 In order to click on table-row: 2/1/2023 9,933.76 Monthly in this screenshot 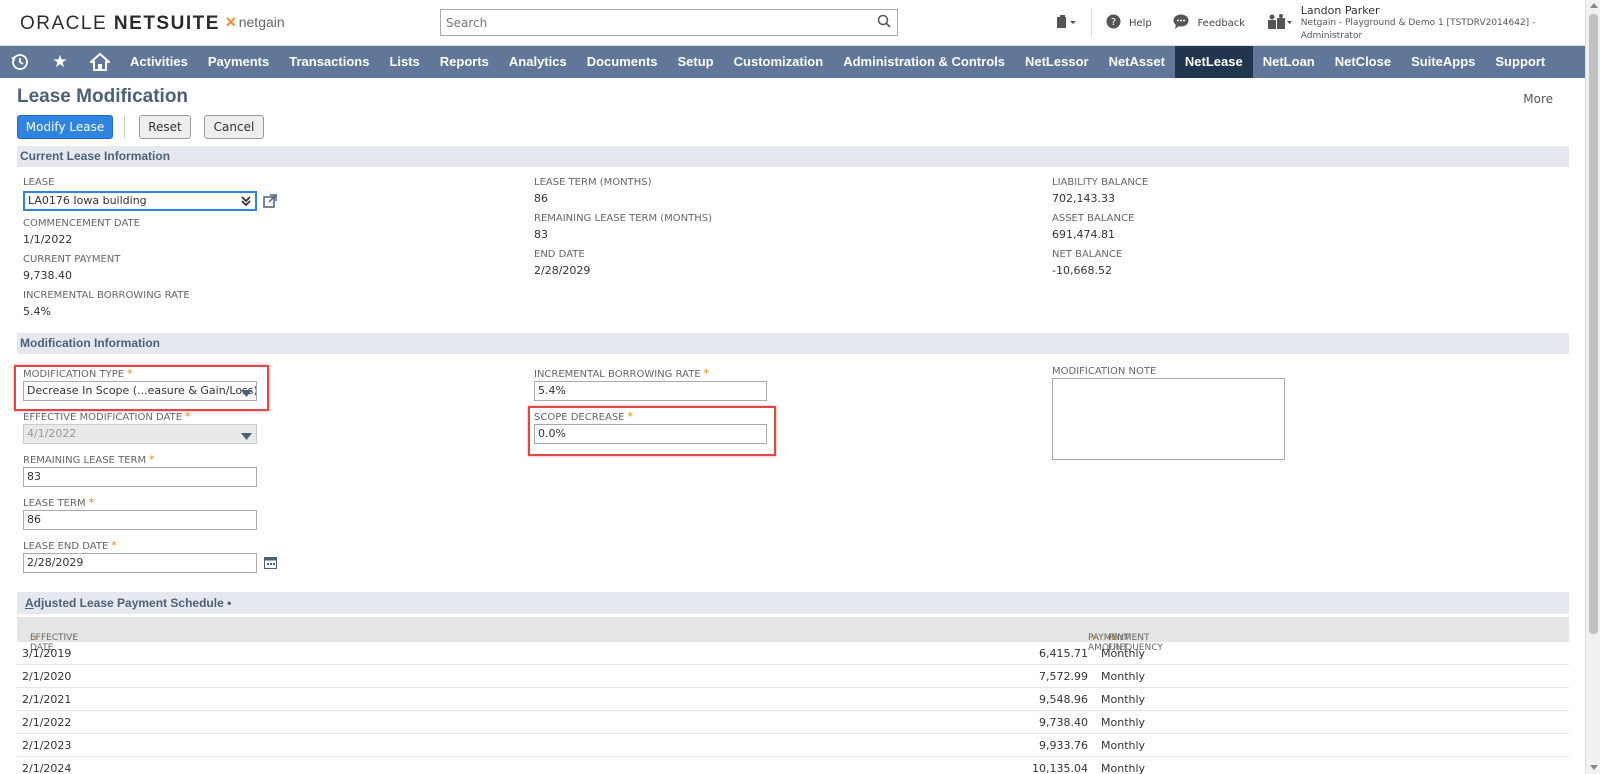, I will do `click(793, 745)`.